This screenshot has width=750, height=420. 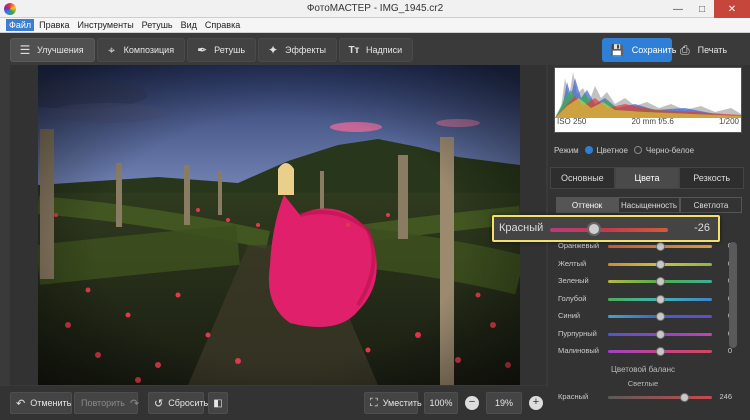 I want to click on subtab-hue: Оттенок, so click(x=587, y=205).